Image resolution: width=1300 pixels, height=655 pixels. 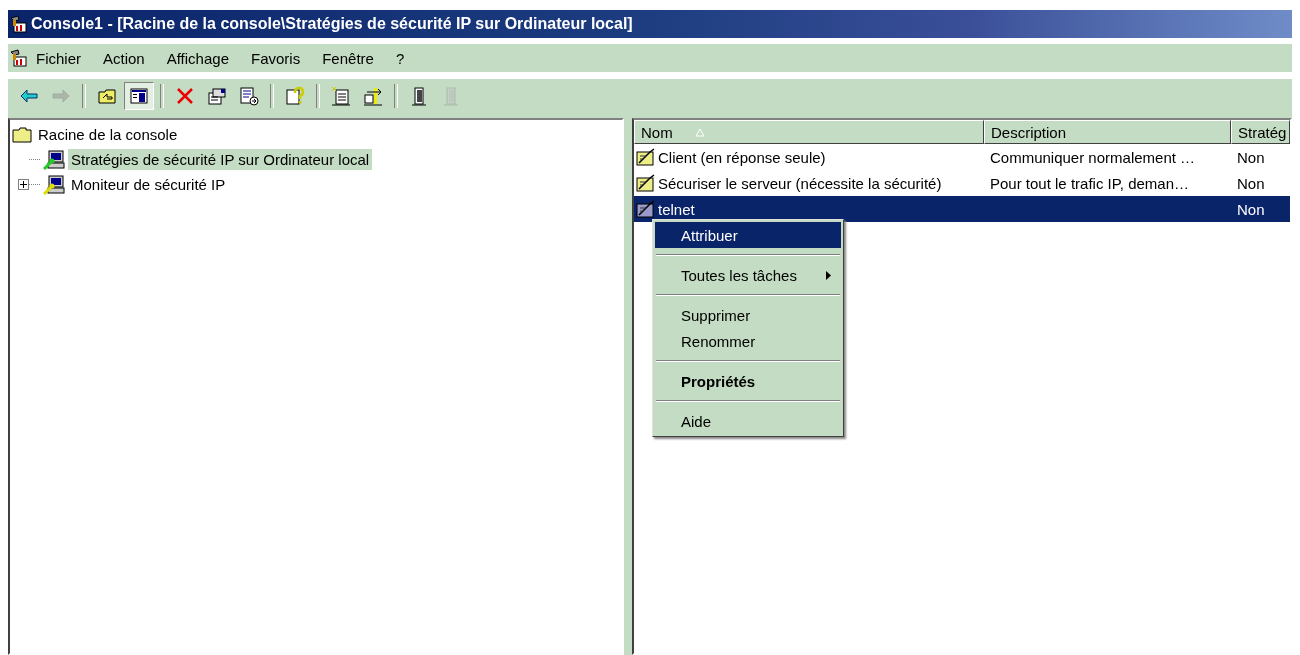 What do you see at coordinates (748, 341) in the screenshot?
I see `context-menu-item: Renommer` at bounding box center [748, 341].